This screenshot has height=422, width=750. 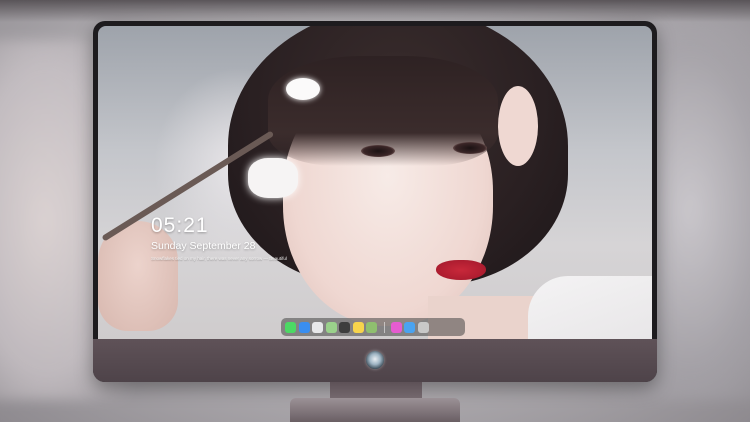 What do you see at coordinates (378, 151) in the screenshot?
I see `wallpaper-eye-left` at bounding box center [378, 151].